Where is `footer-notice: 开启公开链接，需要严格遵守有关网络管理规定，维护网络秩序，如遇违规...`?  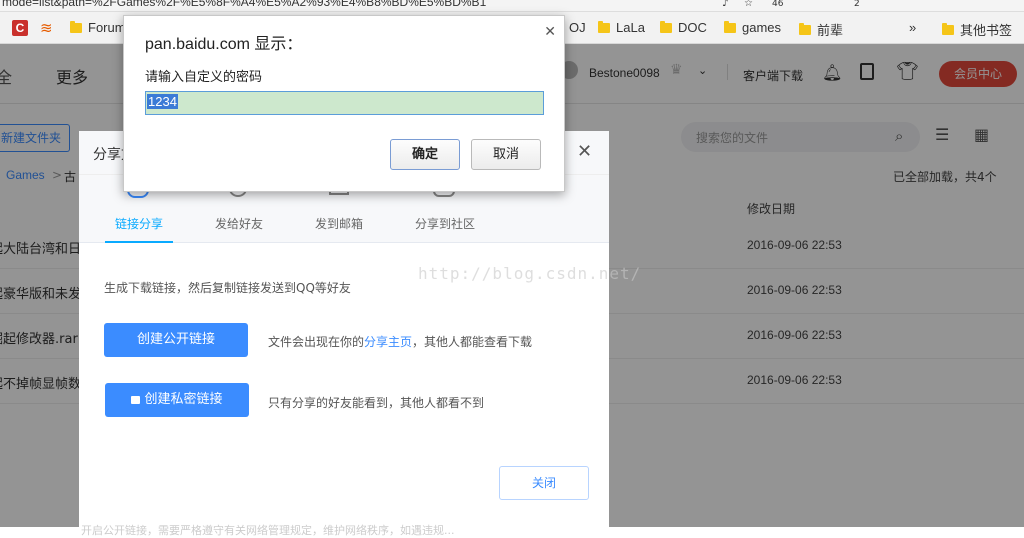 footer-notice: 开启公开链接，需要严格遵守有关网络管理规定，维护网络秩序，如遇违规... is located at coordinates (268, 530).